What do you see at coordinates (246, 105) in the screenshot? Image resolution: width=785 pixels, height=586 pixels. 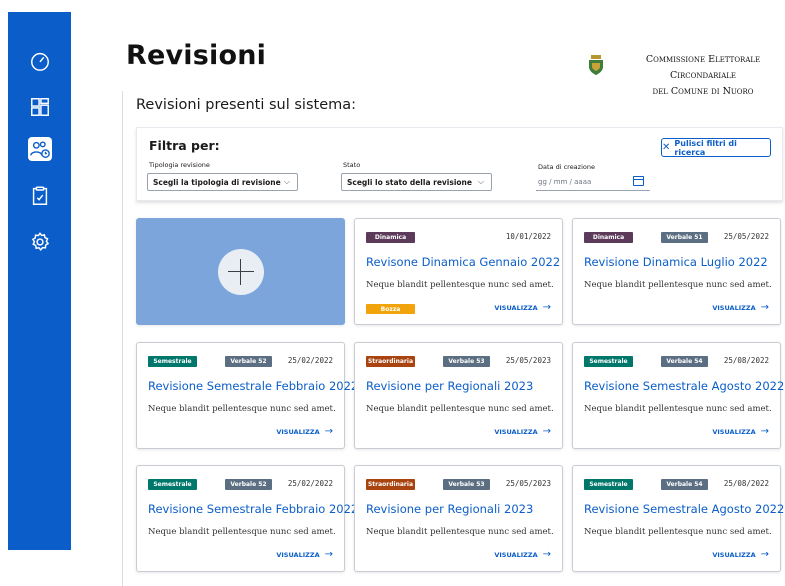 I see `section-title: Revisioni presenti sul sistema:` at bounding box center [246, 105].